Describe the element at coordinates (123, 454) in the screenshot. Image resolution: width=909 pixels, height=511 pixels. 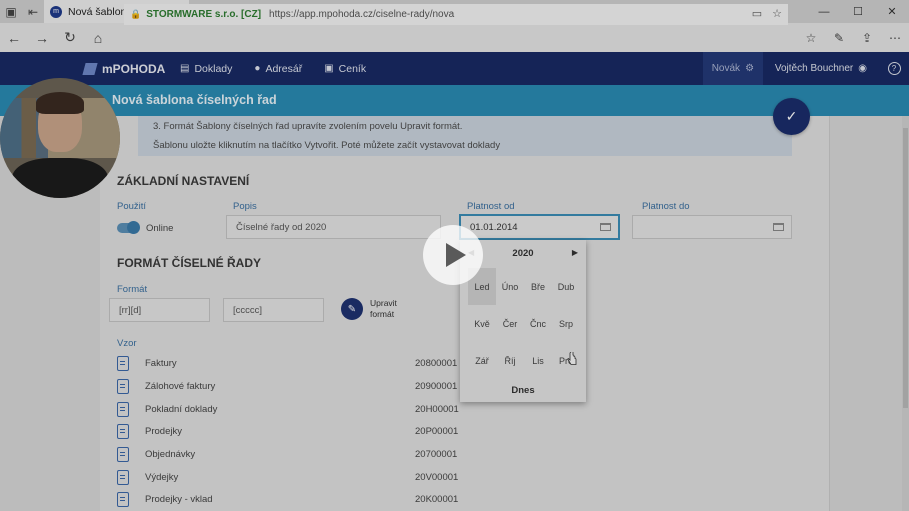
I see `order-document-icon` at that location.